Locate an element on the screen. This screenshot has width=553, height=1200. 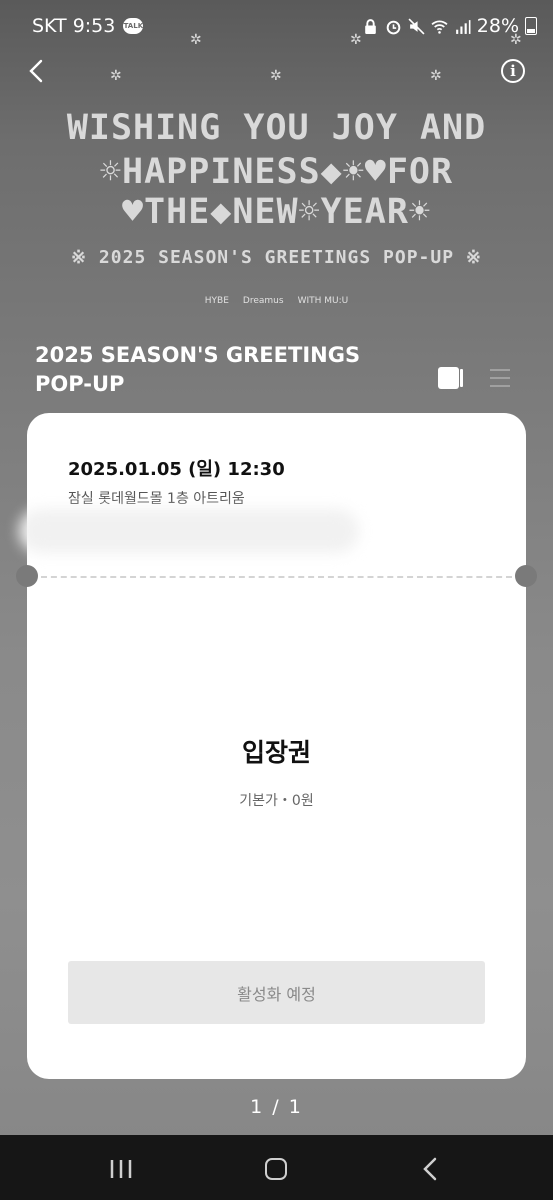
ticket-name: 입장권 is located at coordinates (276, 752).